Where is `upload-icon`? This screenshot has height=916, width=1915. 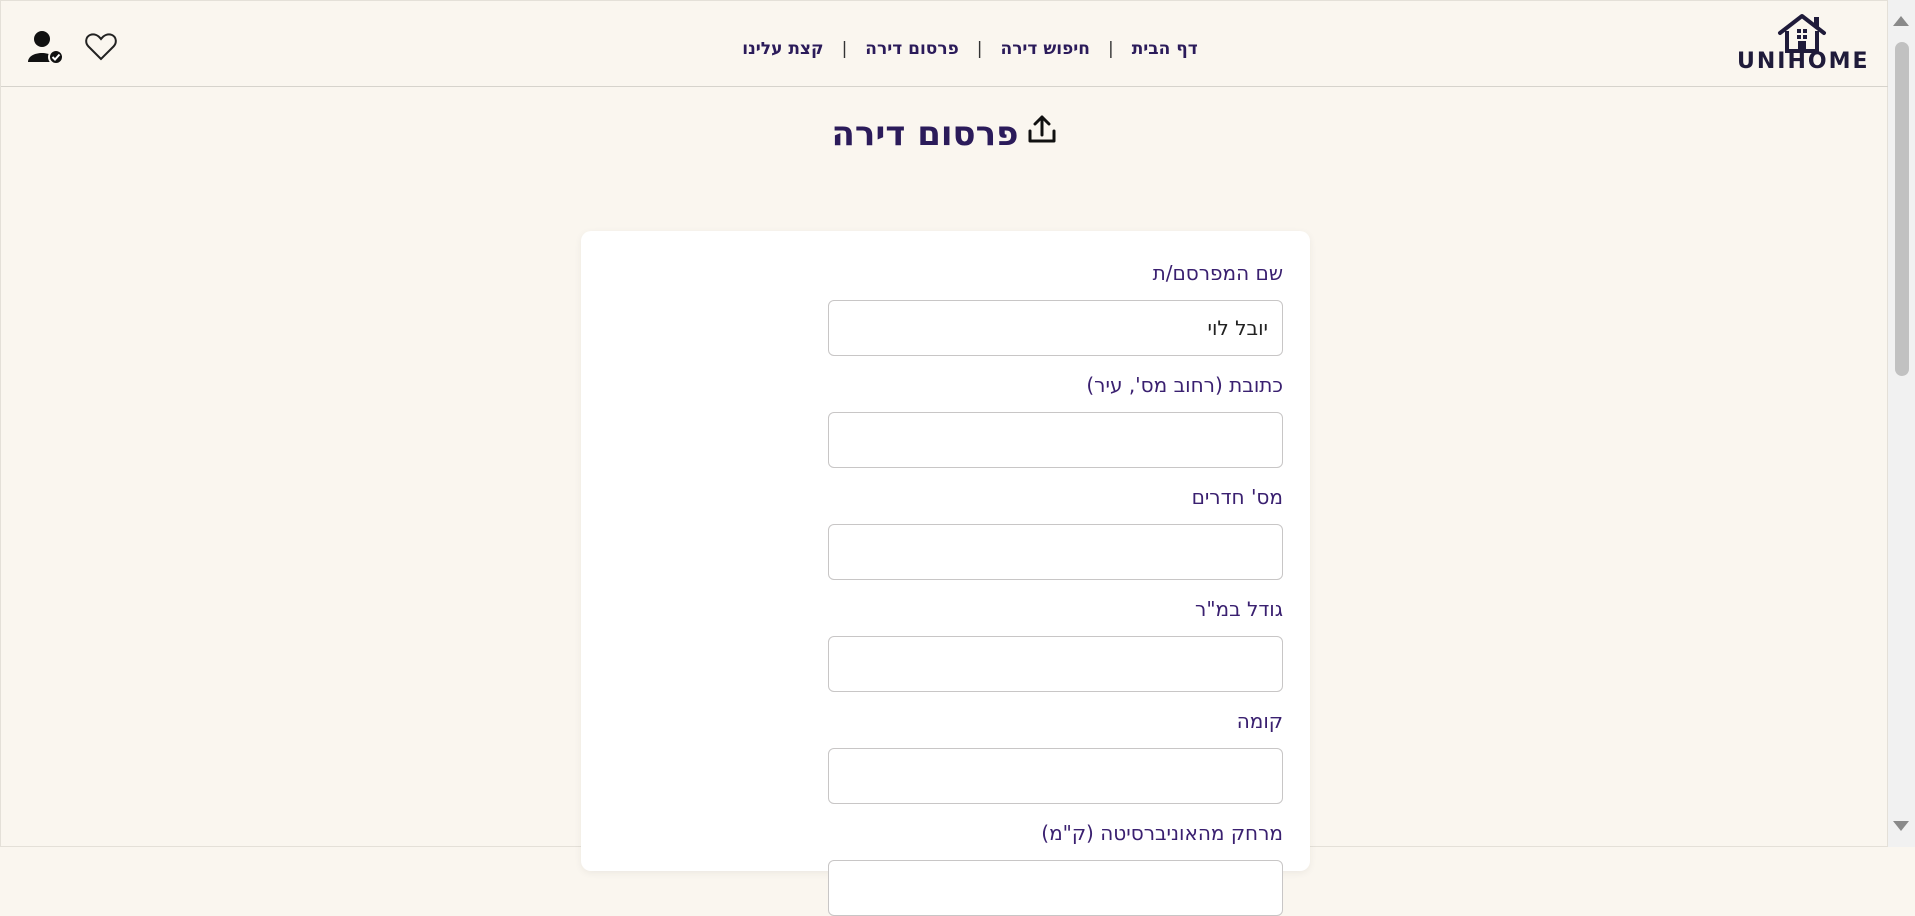
upload-icon is located at coordinates (1042, 133).